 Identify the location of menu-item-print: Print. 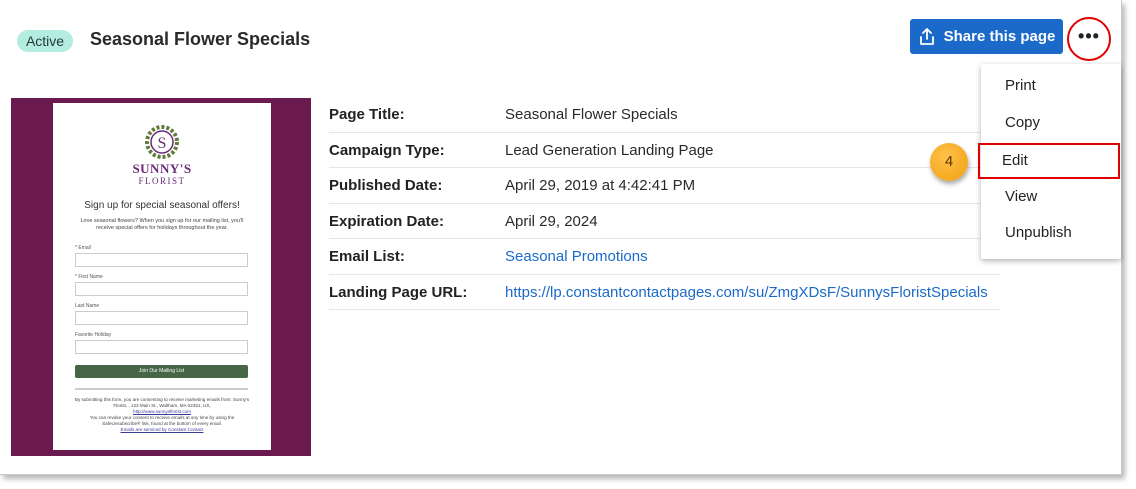
(1051, 86).